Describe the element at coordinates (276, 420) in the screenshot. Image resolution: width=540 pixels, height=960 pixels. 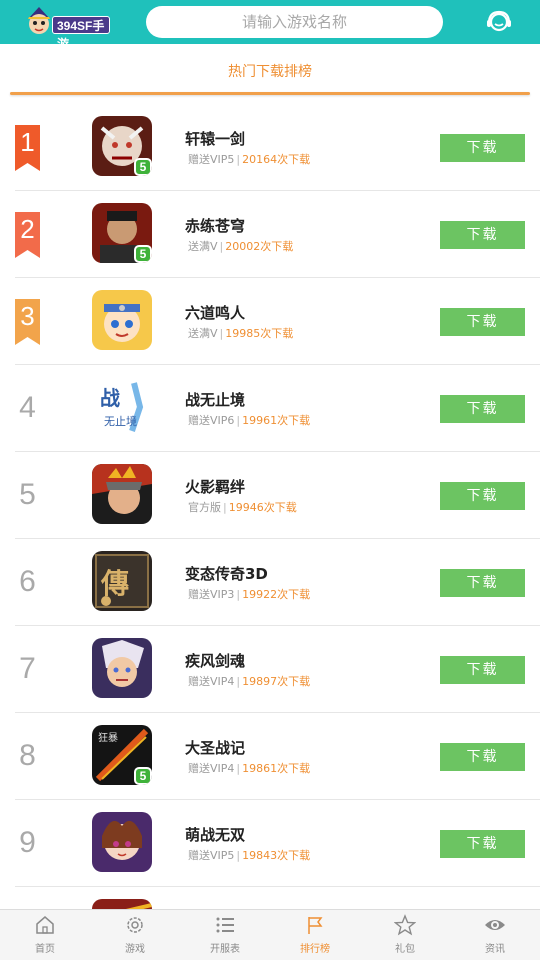
I see `download-count: 19961次下载` at that location.